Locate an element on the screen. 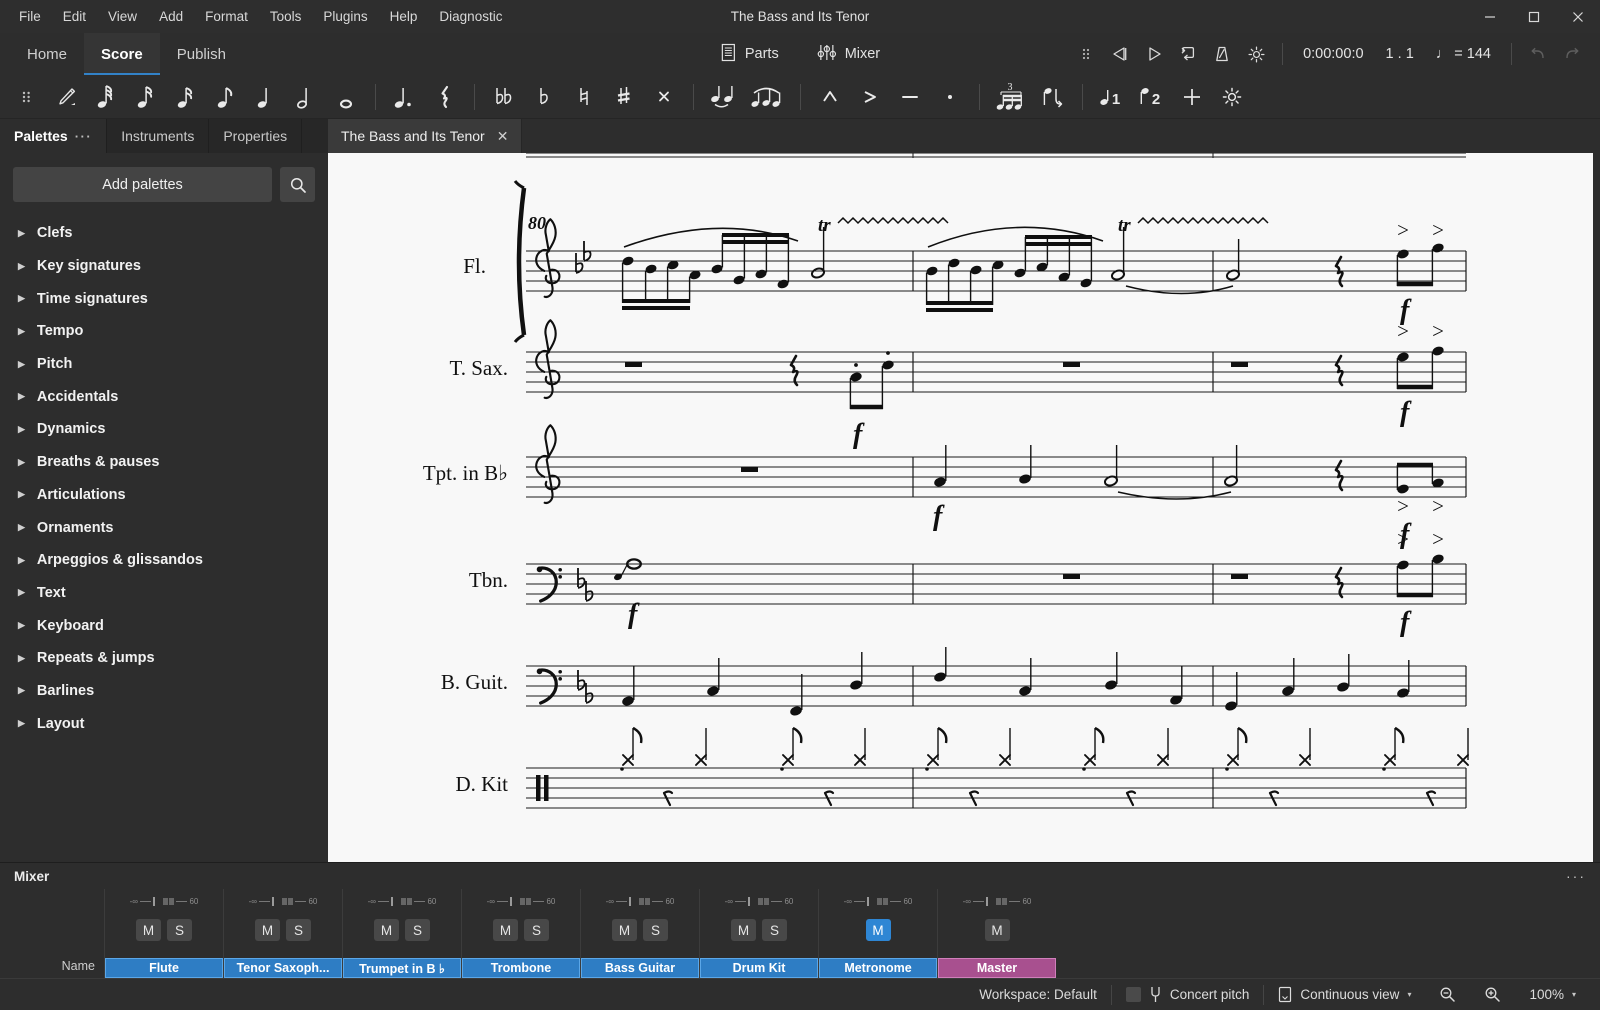 The width and height of the screenshot is (1600, 1010). tenuto-icon is located at coordinates (910, 97).